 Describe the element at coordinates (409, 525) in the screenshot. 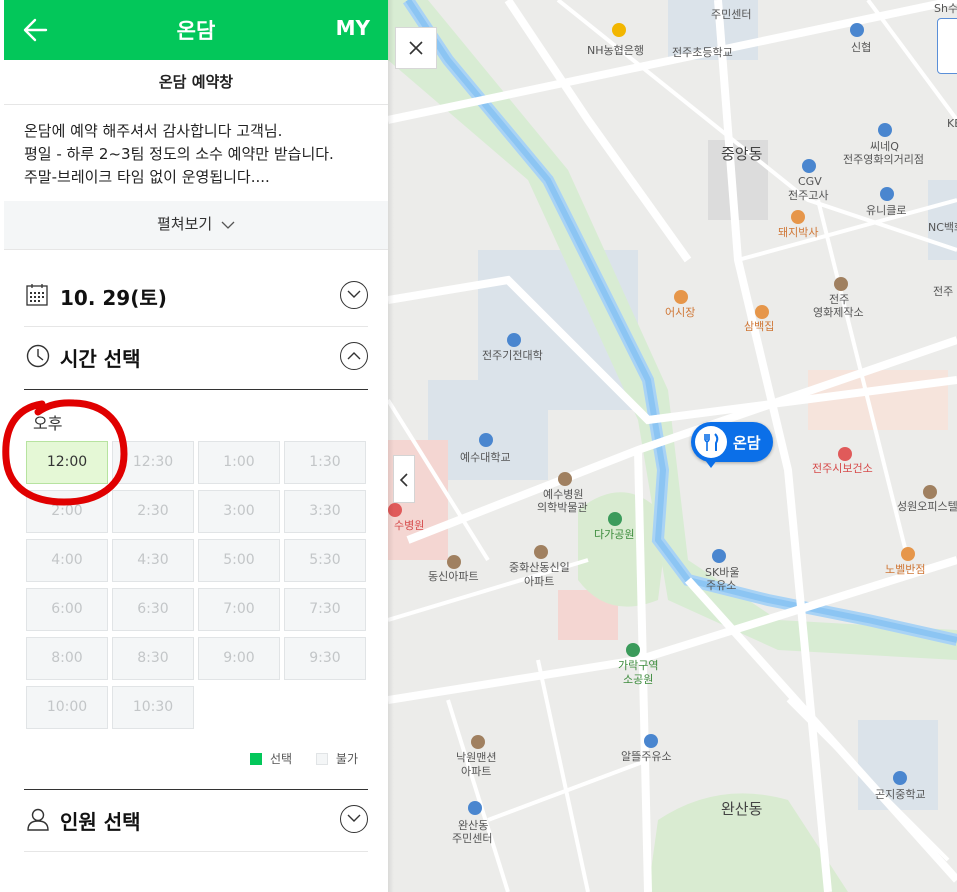

I see `map-label: 수병원` at that location.